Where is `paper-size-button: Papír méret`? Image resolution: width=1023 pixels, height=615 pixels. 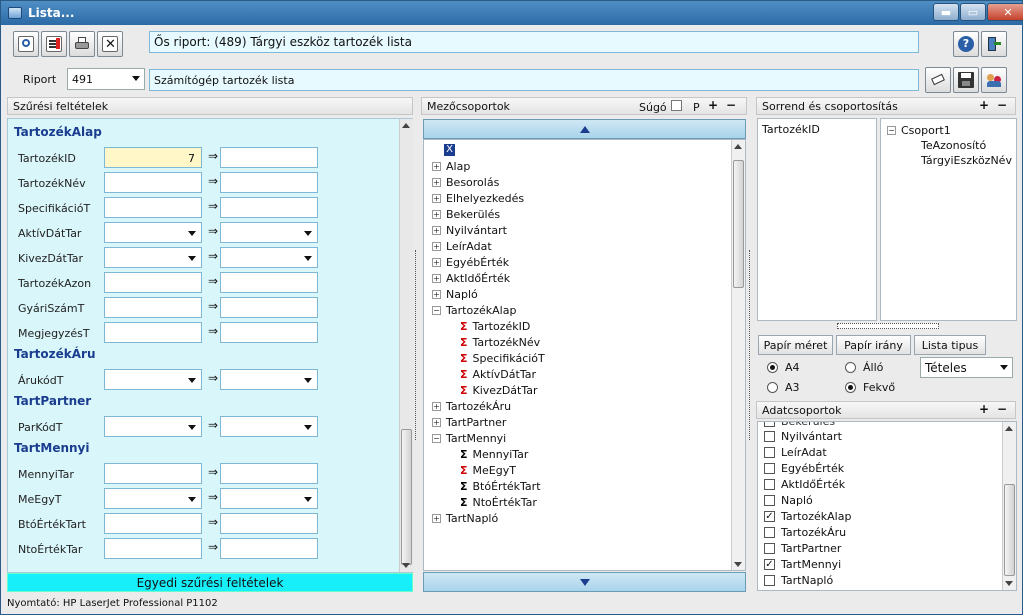
paper-size-button: Papír méret is located at coordinates (795, 345).